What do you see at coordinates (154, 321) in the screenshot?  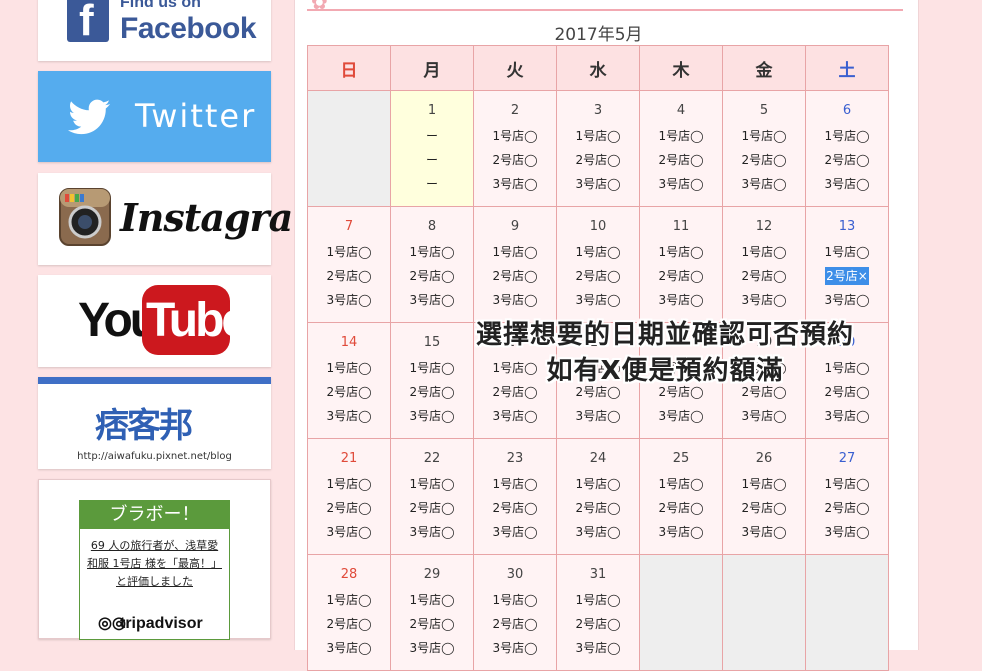 I see `youtube-link: You Tube` at bounding box center [154, 321].